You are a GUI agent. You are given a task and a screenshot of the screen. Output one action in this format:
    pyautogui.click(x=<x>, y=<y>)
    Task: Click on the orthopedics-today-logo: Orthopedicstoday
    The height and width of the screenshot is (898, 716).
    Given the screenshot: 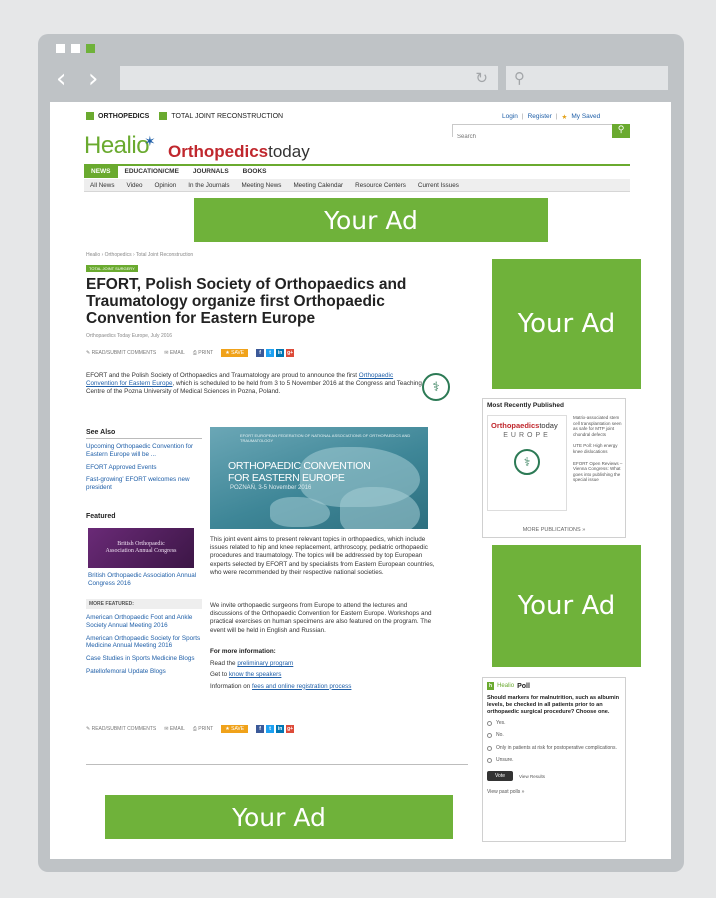 What is the action you would take?
    pyautogui.click(x=239, y=152)
    